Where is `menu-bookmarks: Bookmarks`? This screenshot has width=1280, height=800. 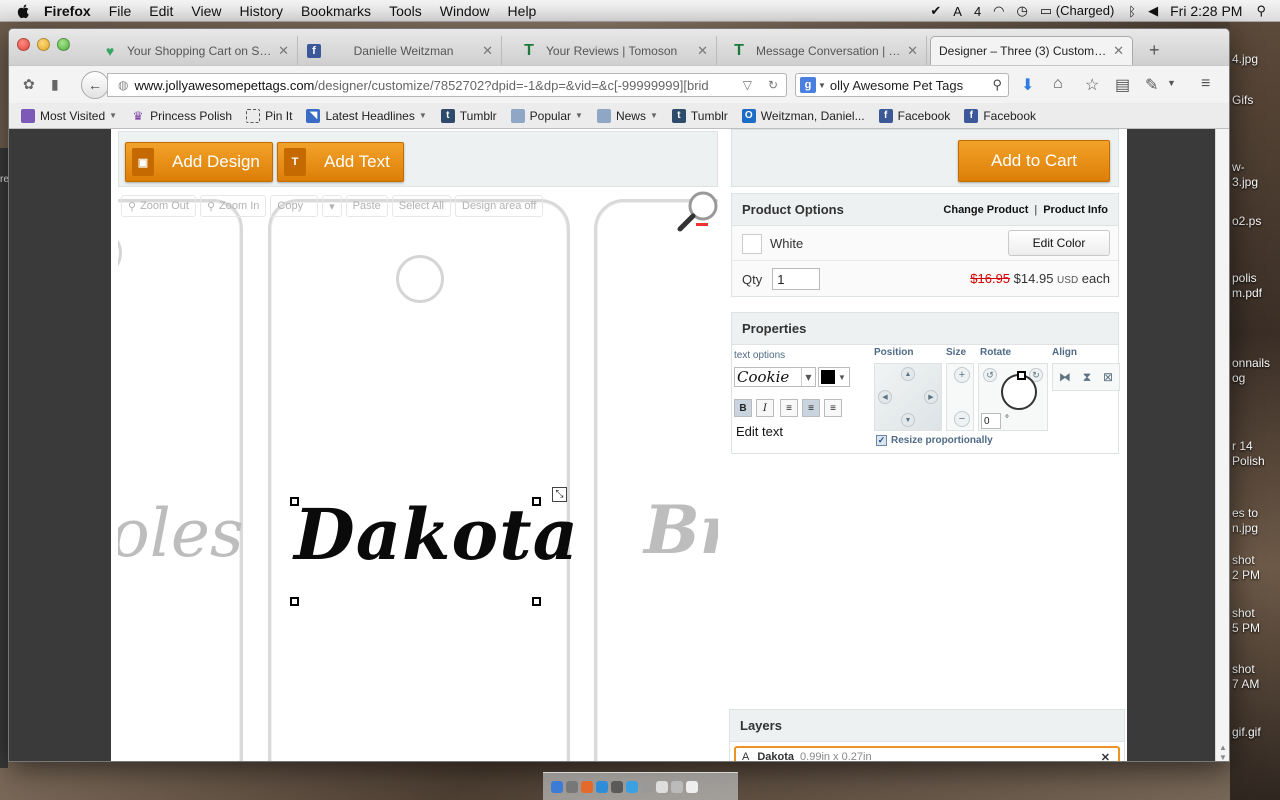
menu-bookmarks: Bookmarks is located at coordinates (336, 11).